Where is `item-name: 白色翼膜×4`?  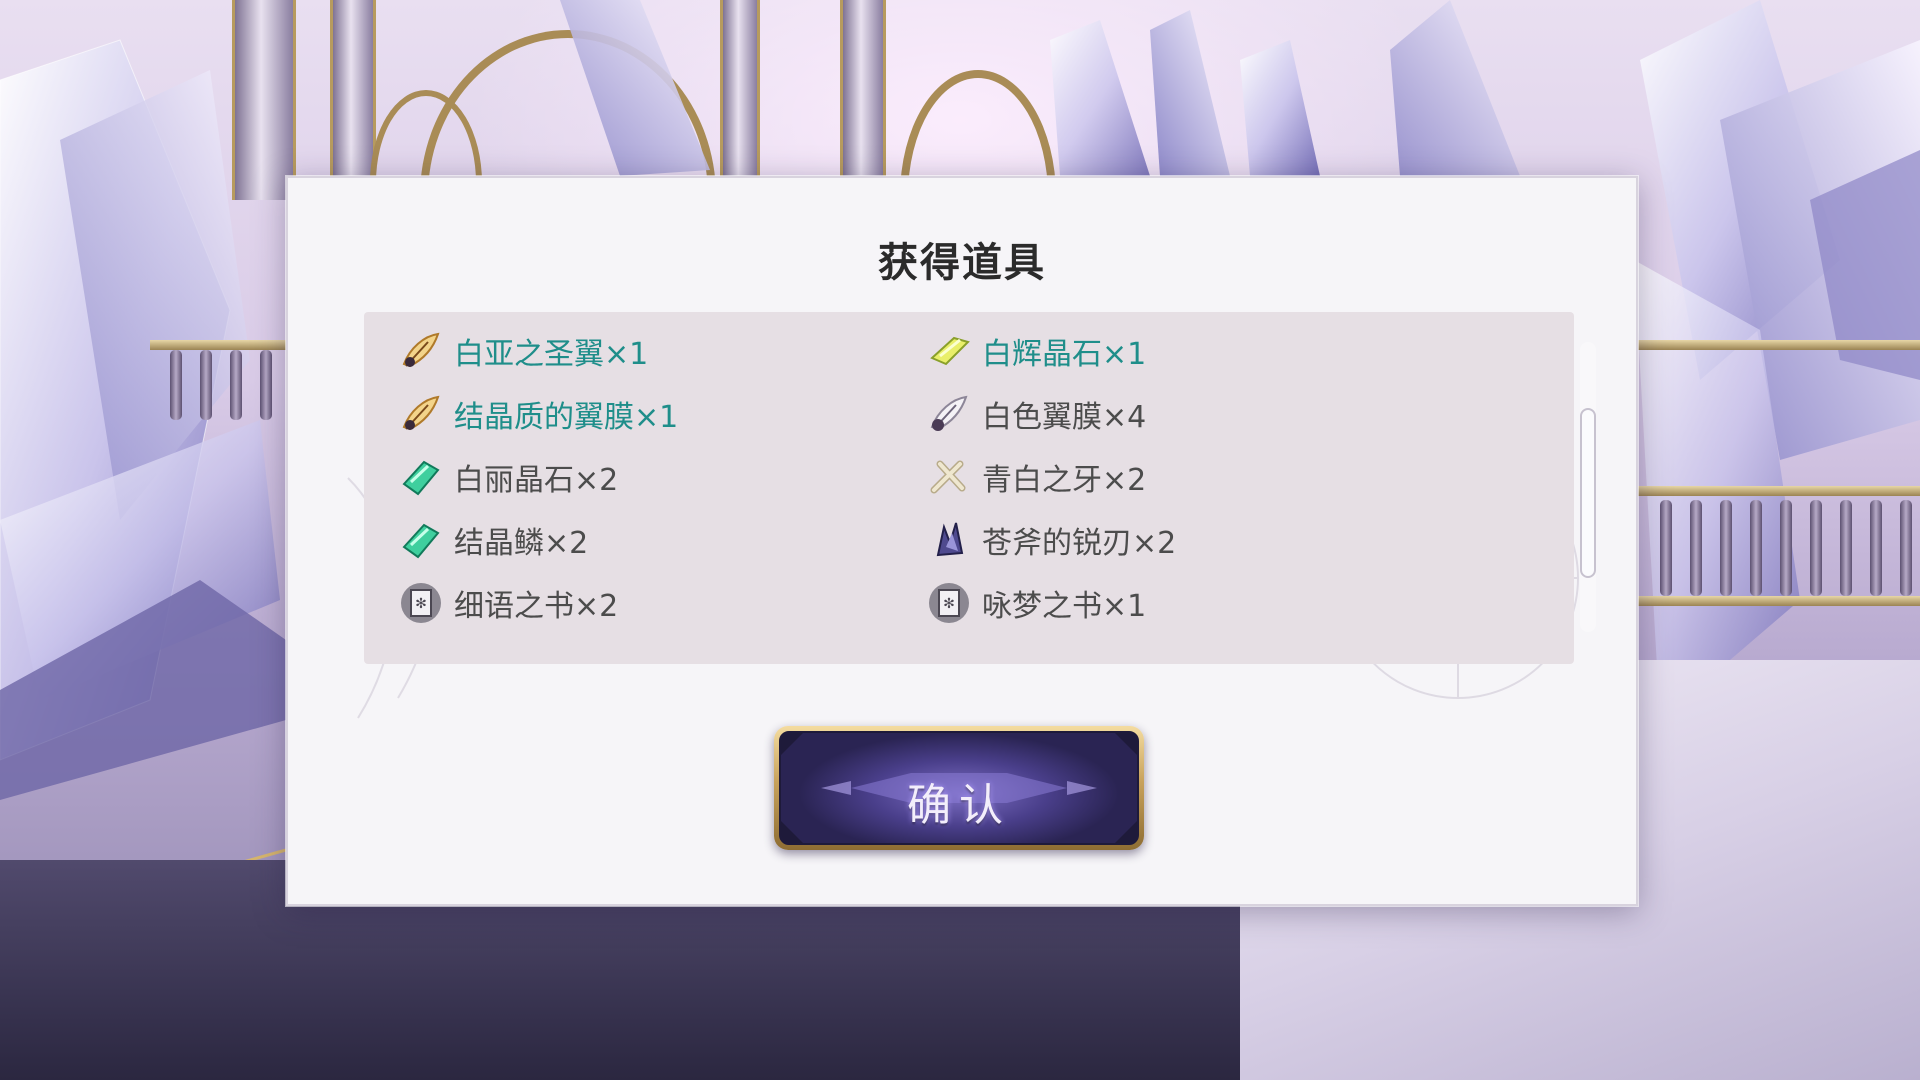 item-name: 白色翼膜×4 is located at coordinates (1064, 417).